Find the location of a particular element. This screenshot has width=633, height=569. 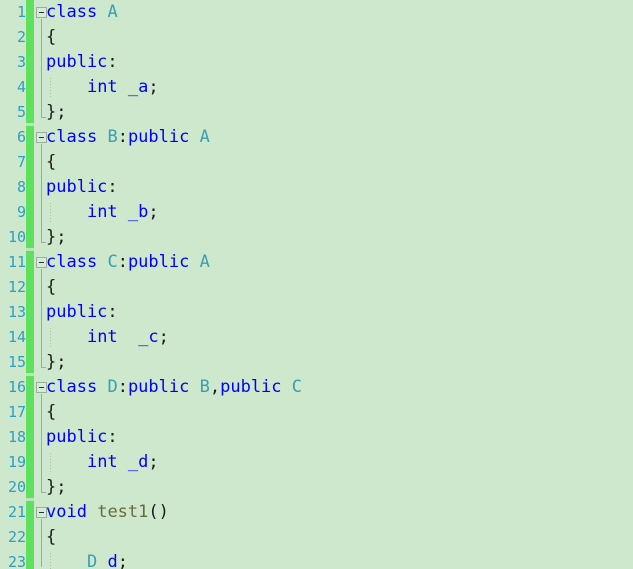

code-token-var: d is located at coordinates (112, 560).